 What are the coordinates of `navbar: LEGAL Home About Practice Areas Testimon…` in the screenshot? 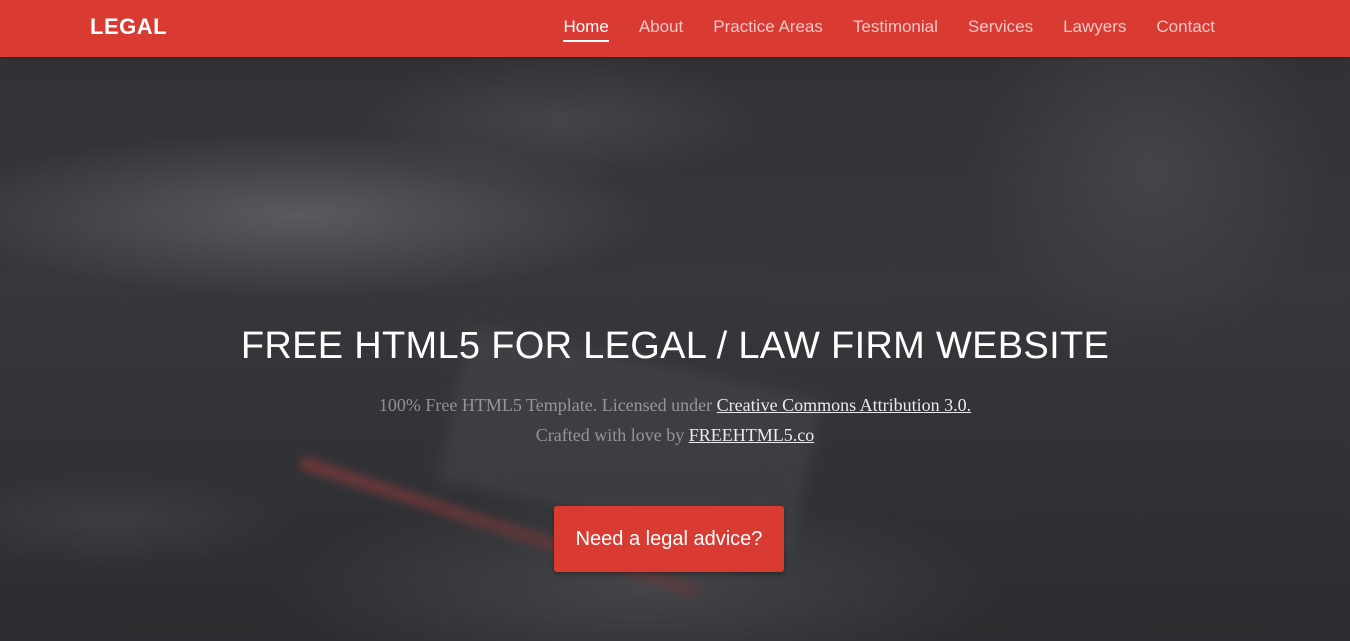 It's located at (675, 28).